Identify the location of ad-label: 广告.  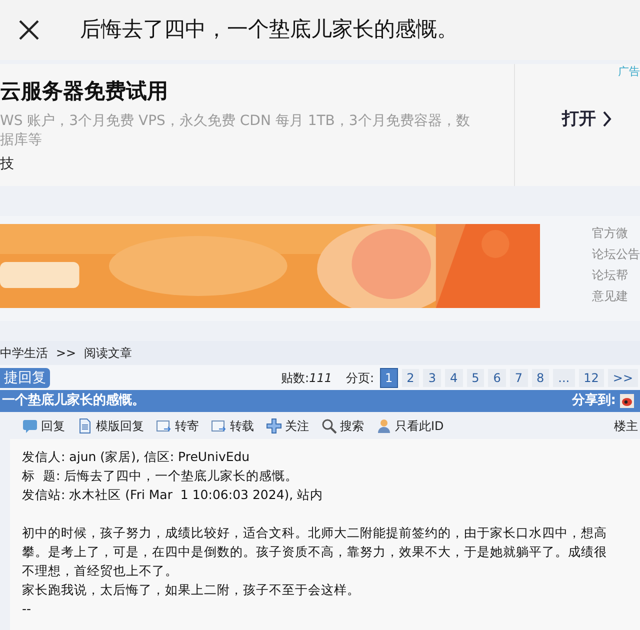
(629, 72).